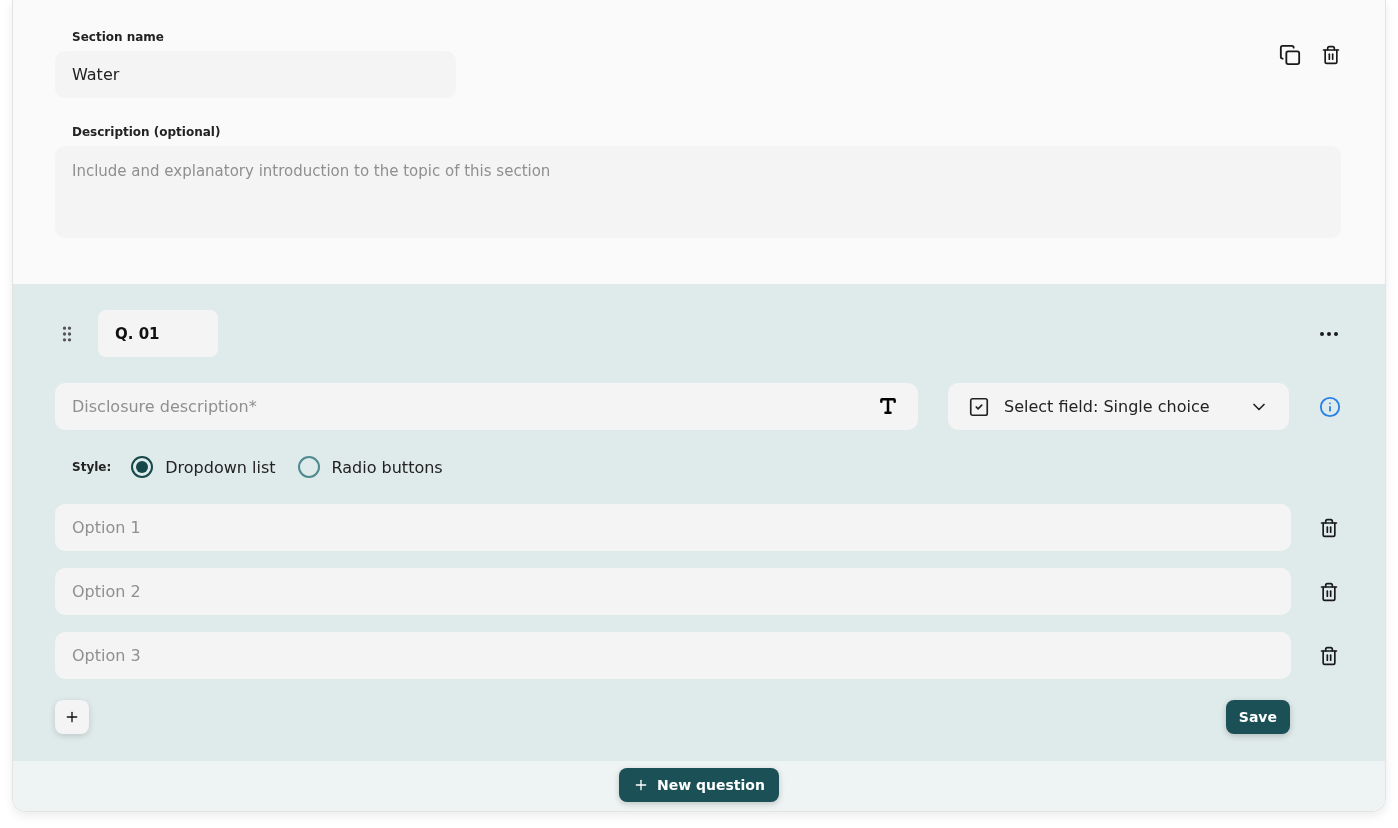  What do you see at coordinates (147, 132) in the screenshot?
I see `field-label: Description (optional)` at bounding box center [147, 132].